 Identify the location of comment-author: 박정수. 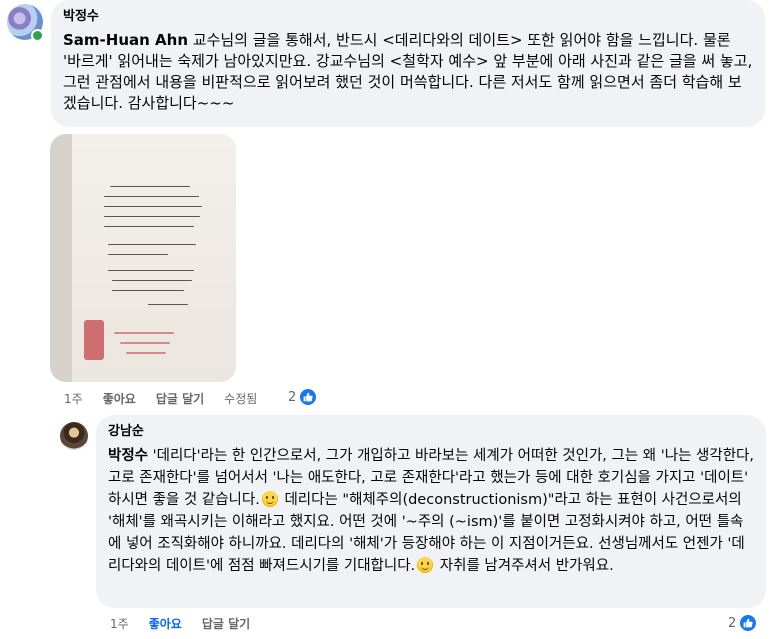
(408, 17).